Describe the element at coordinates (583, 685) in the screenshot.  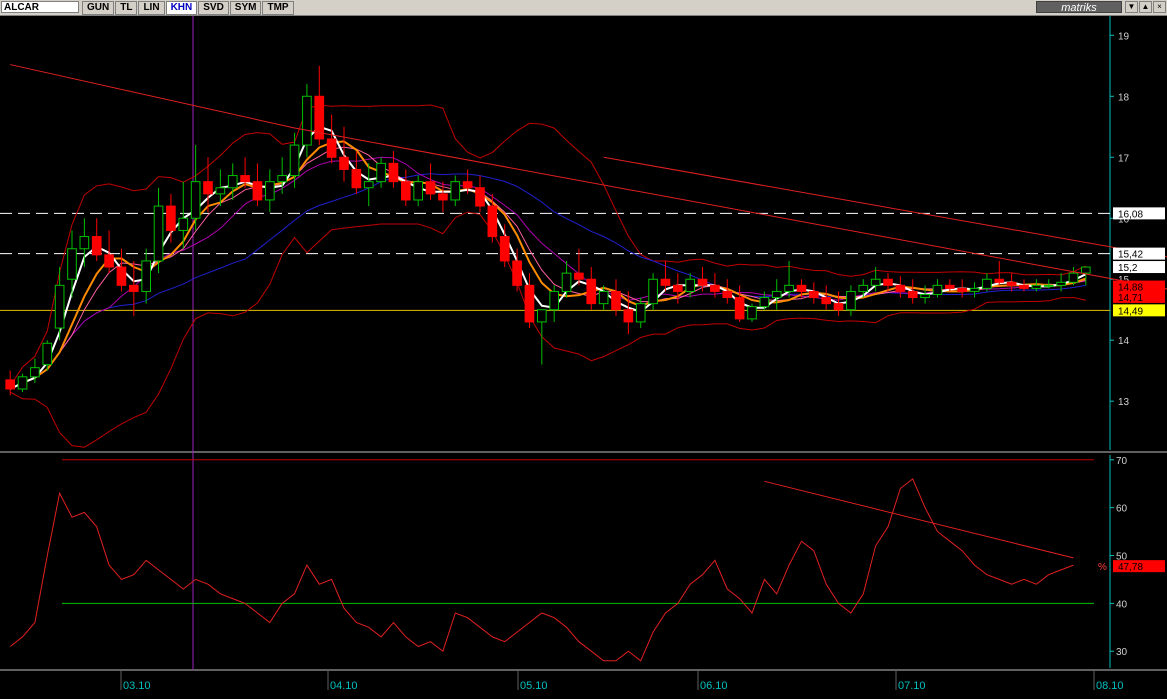
I see `x-axis-area` at that location.